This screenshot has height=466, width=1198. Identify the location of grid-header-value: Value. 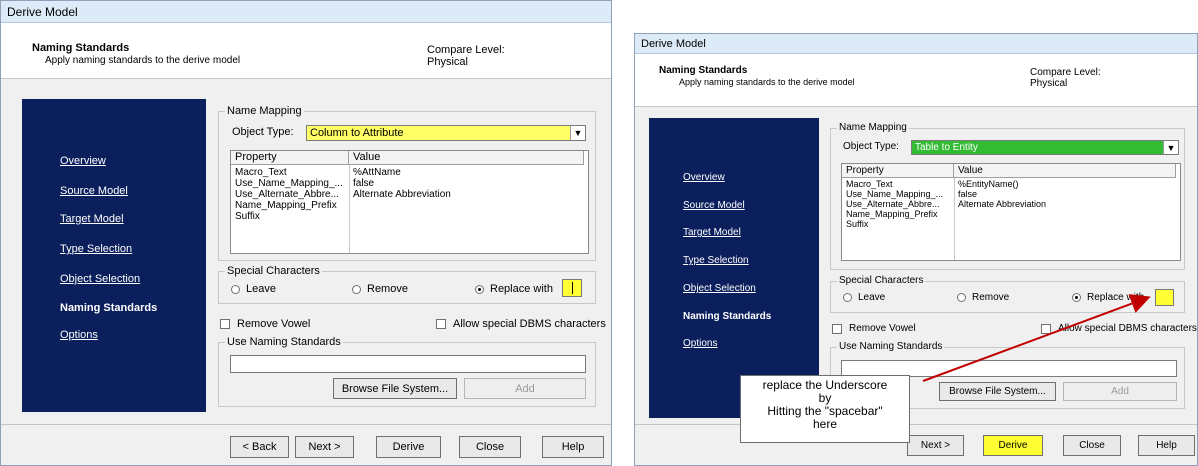
(466, 158).